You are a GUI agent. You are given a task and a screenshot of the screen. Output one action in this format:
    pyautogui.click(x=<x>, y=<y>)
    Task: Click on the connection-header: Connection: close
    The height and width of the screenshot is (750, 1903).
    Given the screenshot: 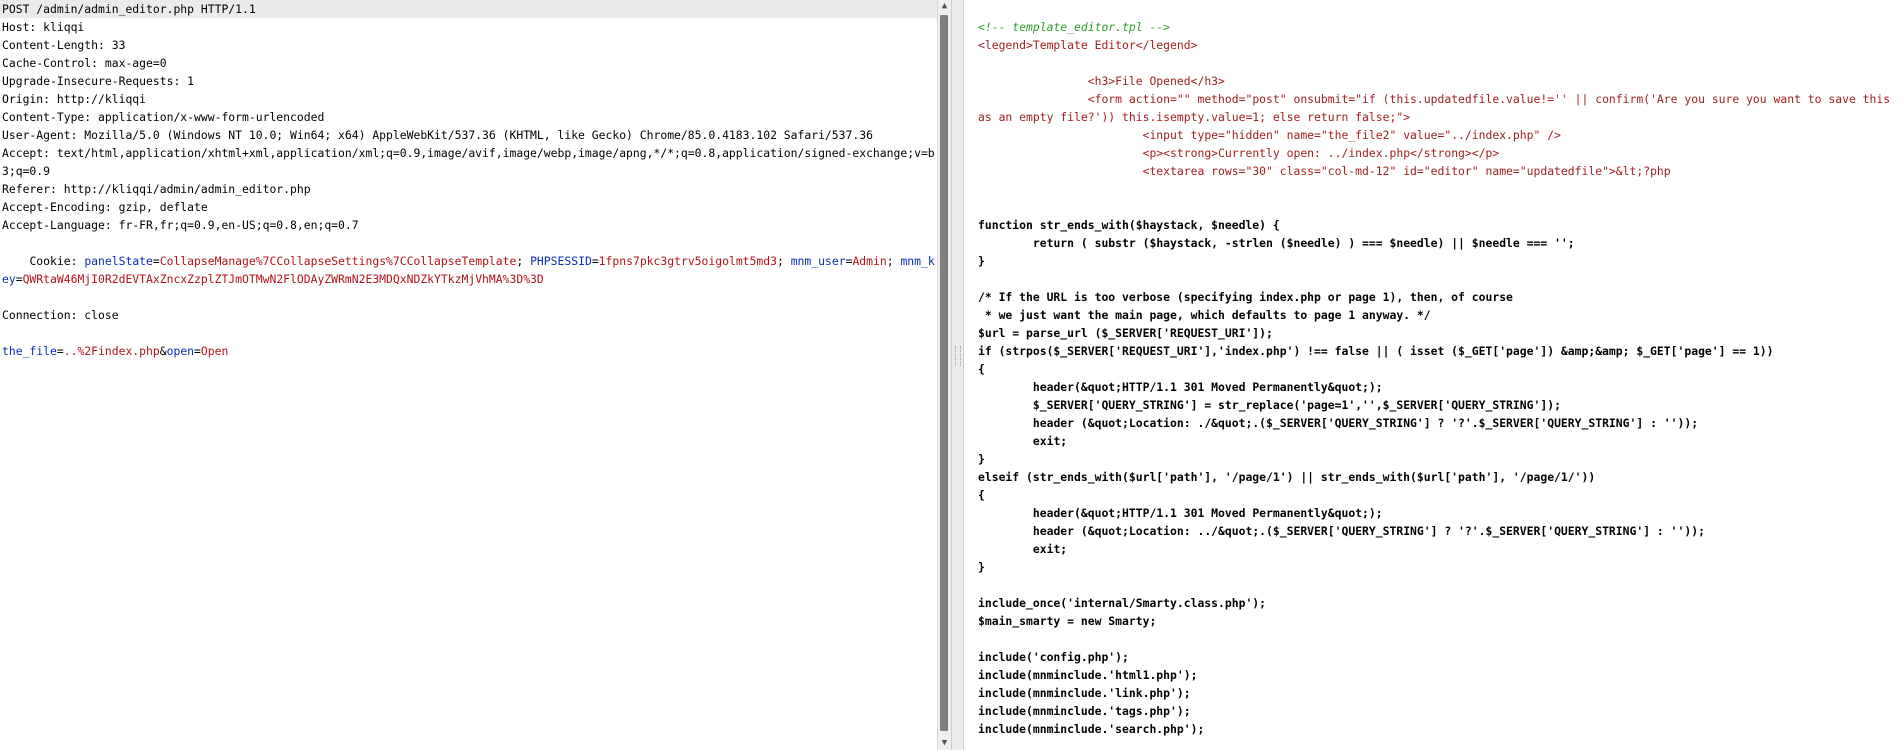 What is the action you would take?
    pyautogui.click(x=60, y=315)
    